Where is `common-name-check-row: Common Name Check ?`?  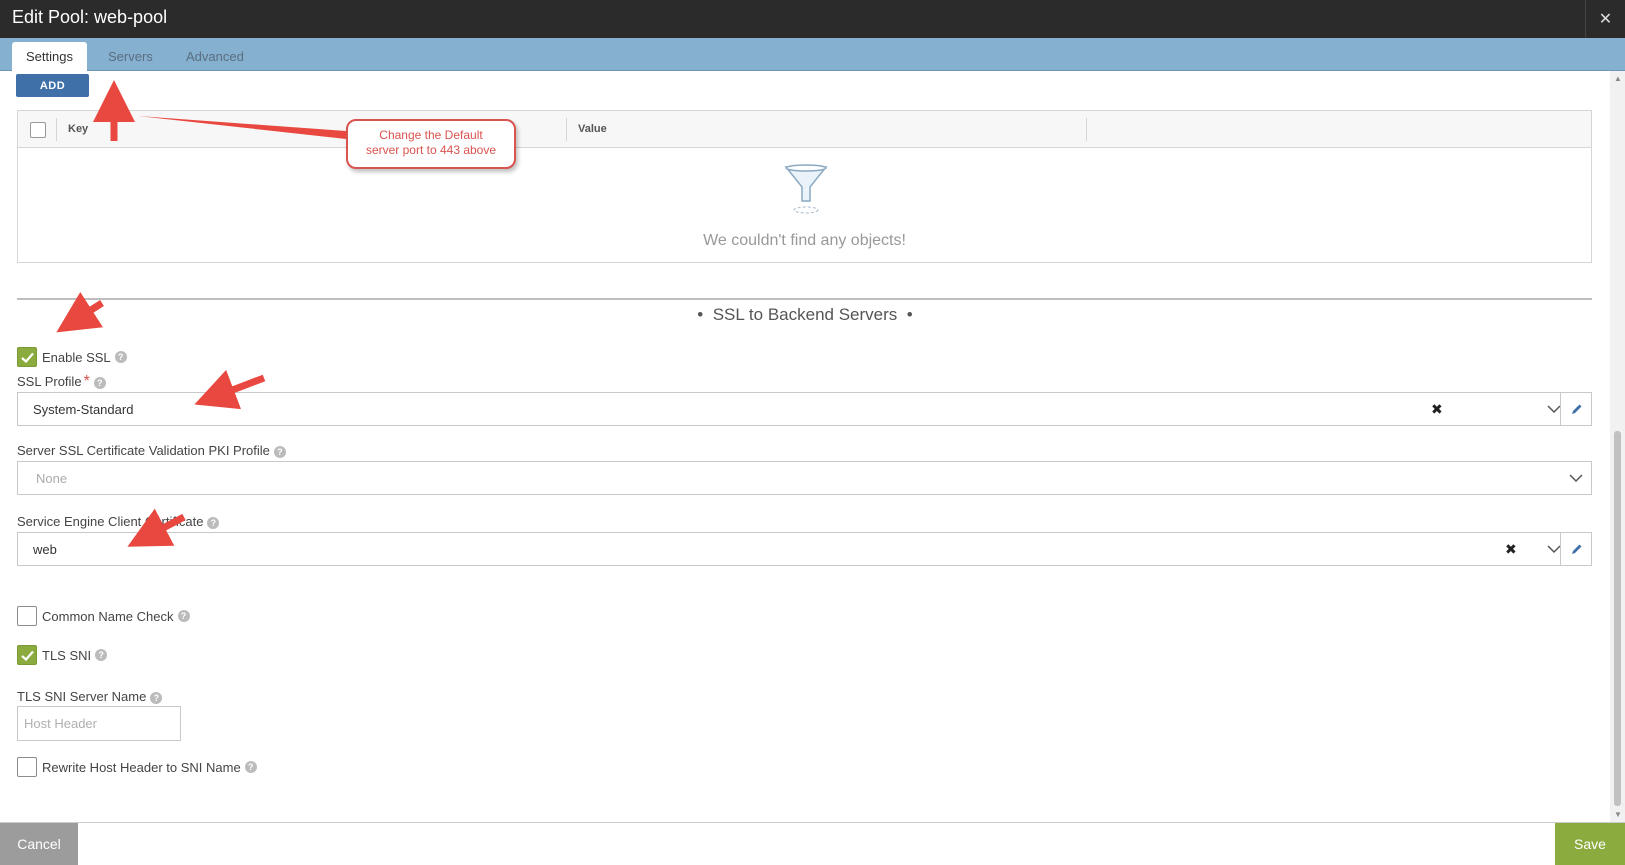 common-name-check-row: Common Name Check ? is located at coordinates (103, 616).